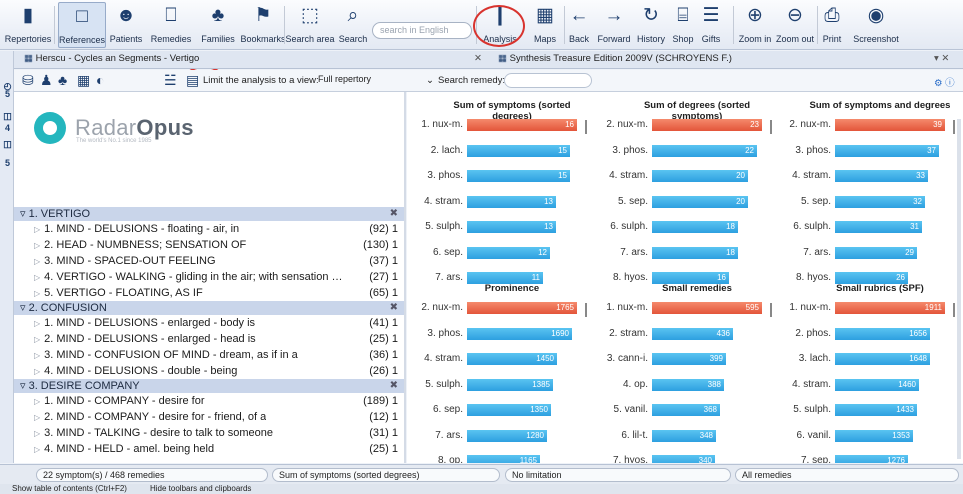  Describe the element at coordinates (882, 359) in the screenshot. I see `chart-bar: 1648` at that location.